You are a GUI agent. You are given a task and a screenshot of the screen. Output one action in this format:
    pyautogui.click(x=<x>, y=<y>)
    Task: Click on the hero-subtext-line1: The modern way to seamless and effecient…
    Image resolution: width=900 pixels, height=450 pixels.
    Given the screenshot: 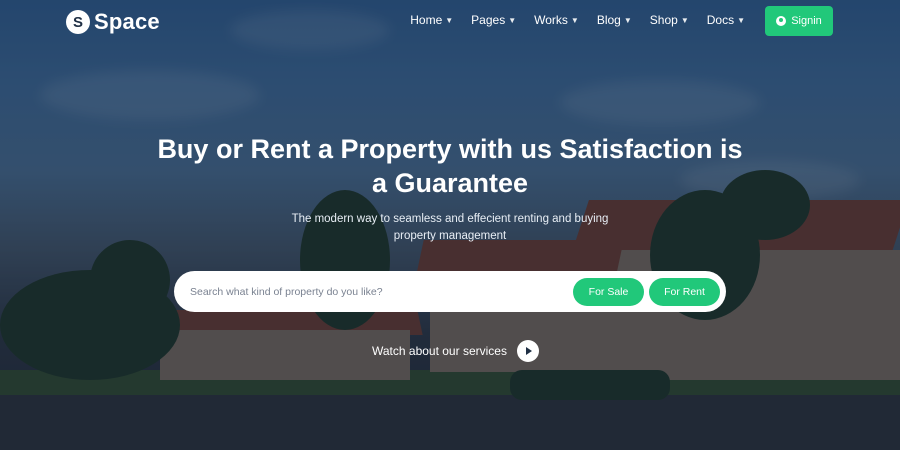 What is the action you would take?
    pyautogui.click(x=450, y=219)
    